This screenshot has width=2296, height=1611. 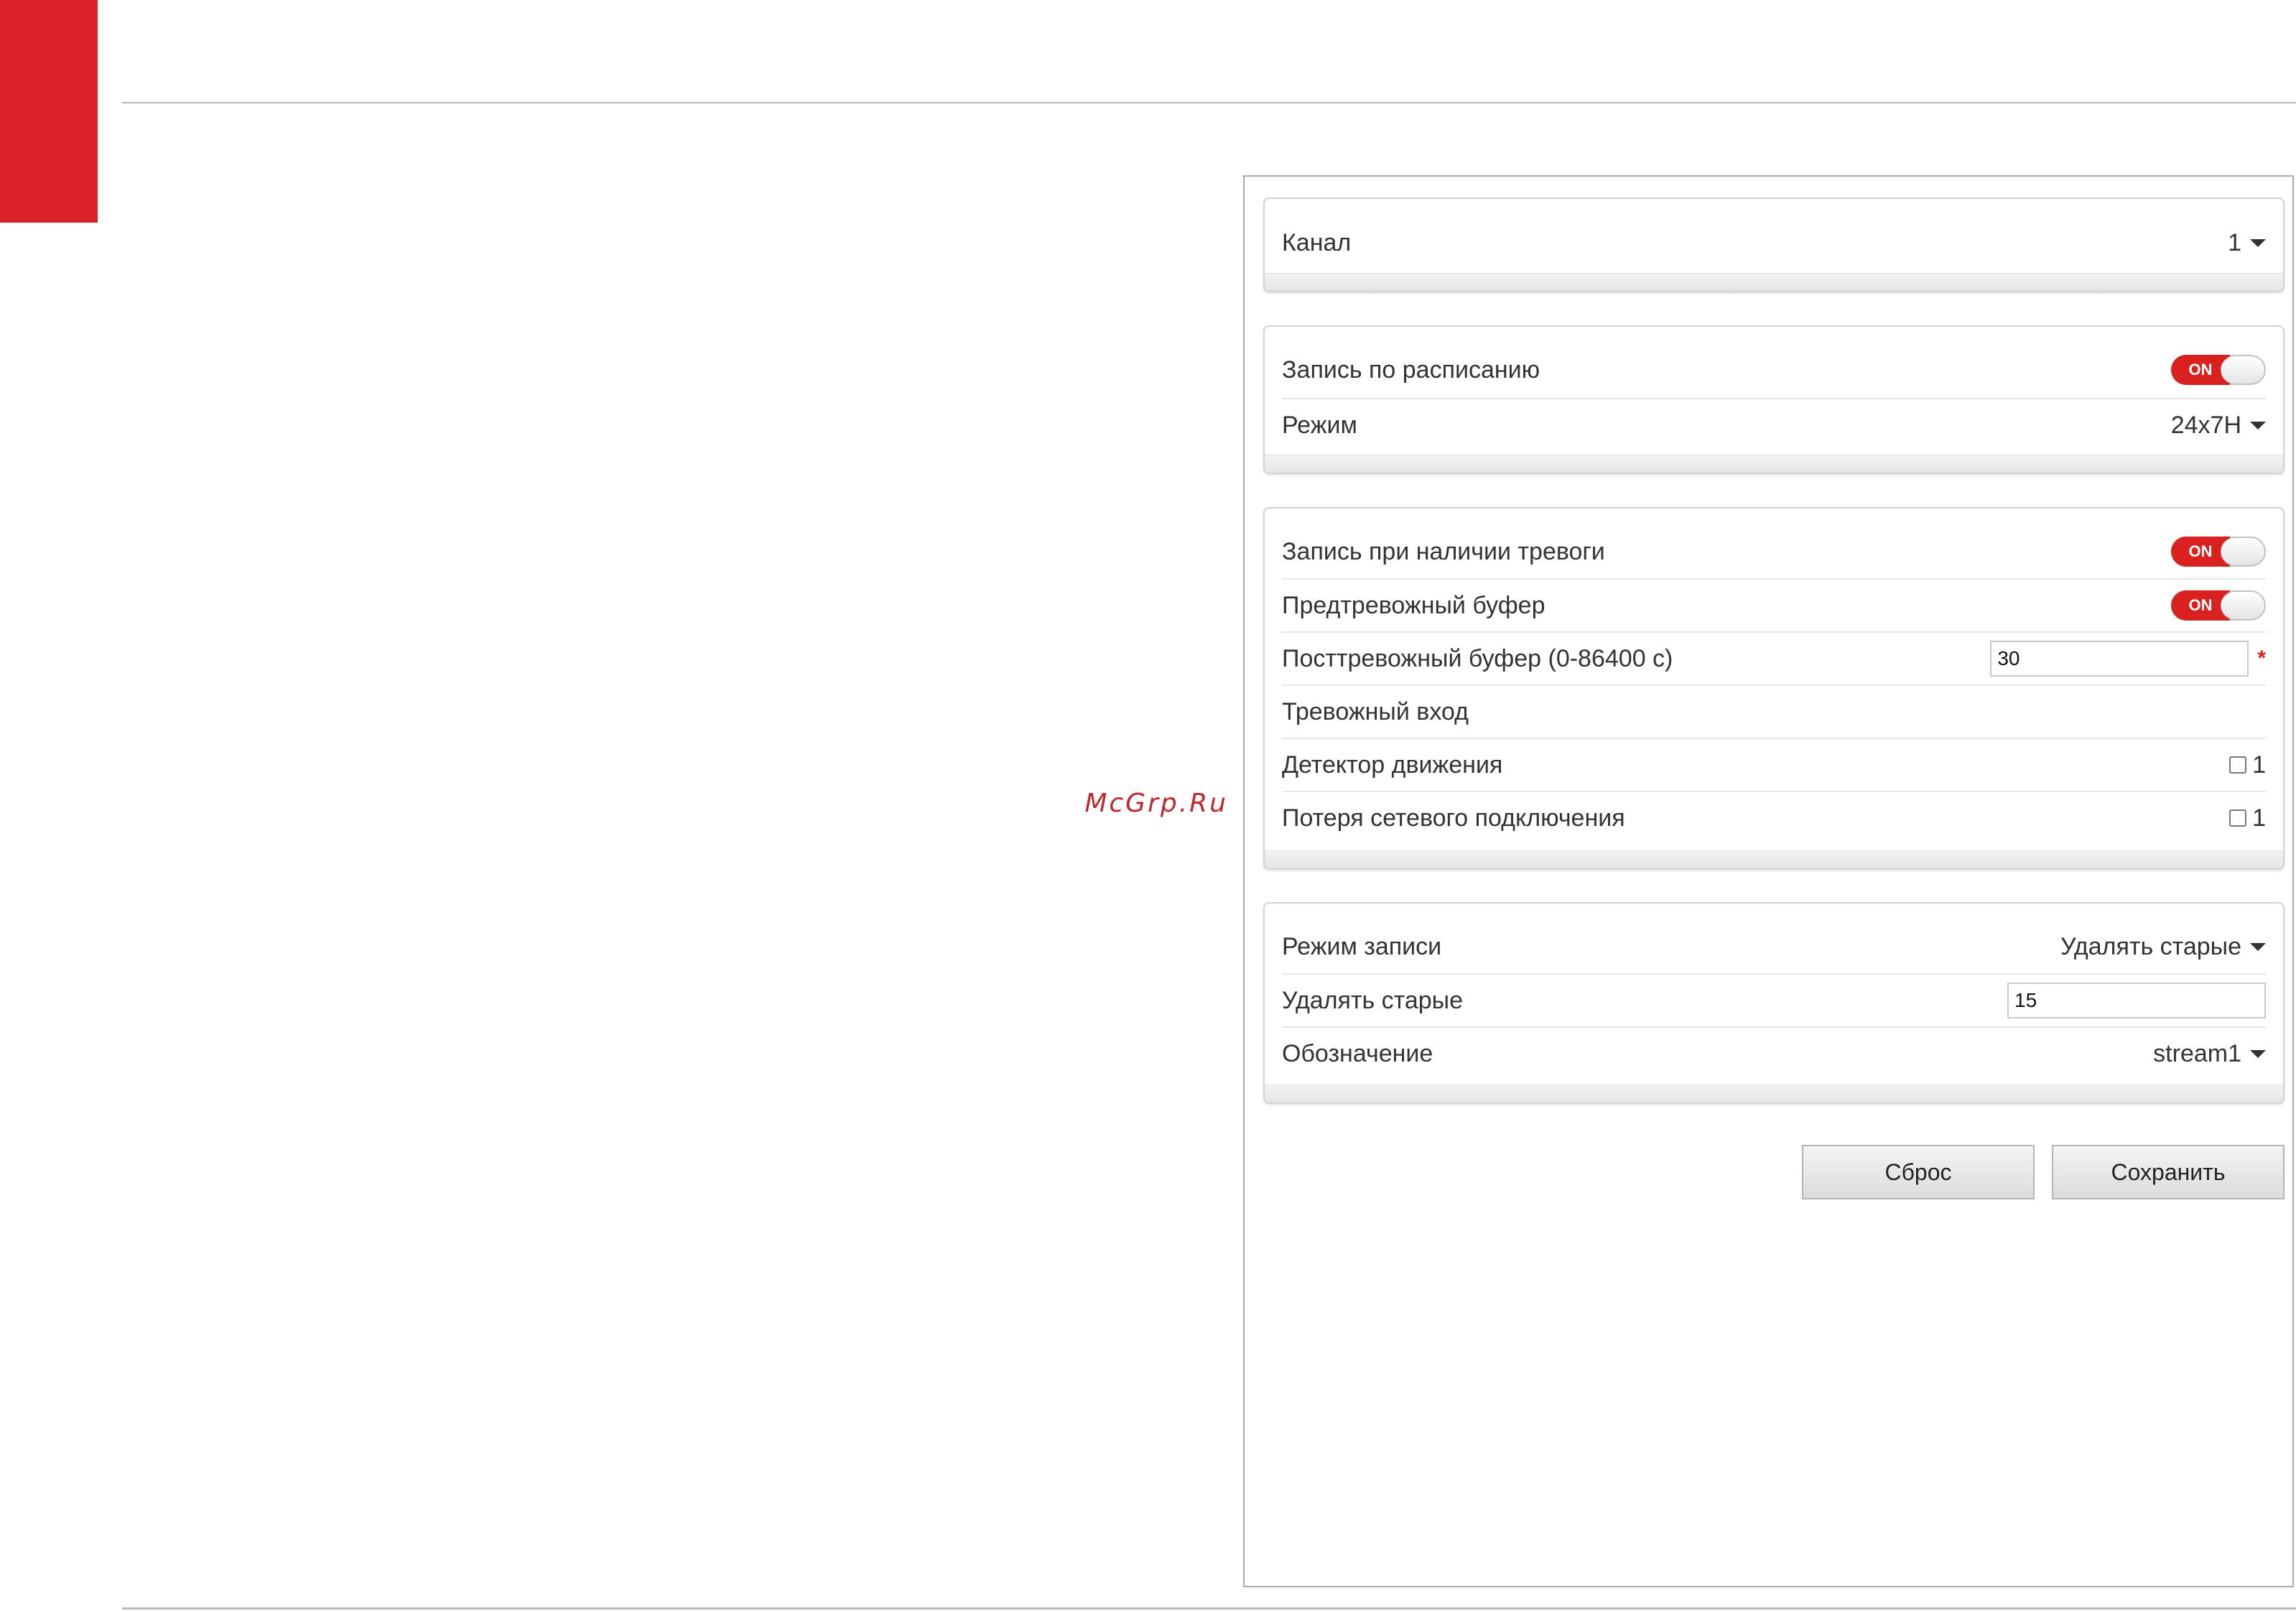 I want to click on postalarm-label: Посттревожный буфер (0-86400 с), so click(x=1477, y=658).